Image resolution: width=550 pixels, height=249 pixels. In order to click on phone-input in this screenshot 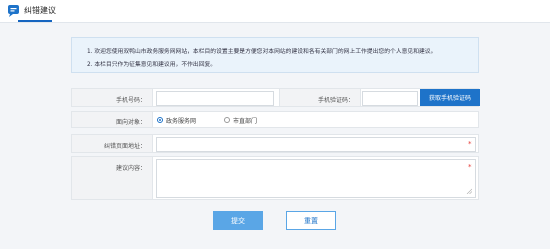, I will do `click(215, 98)`.